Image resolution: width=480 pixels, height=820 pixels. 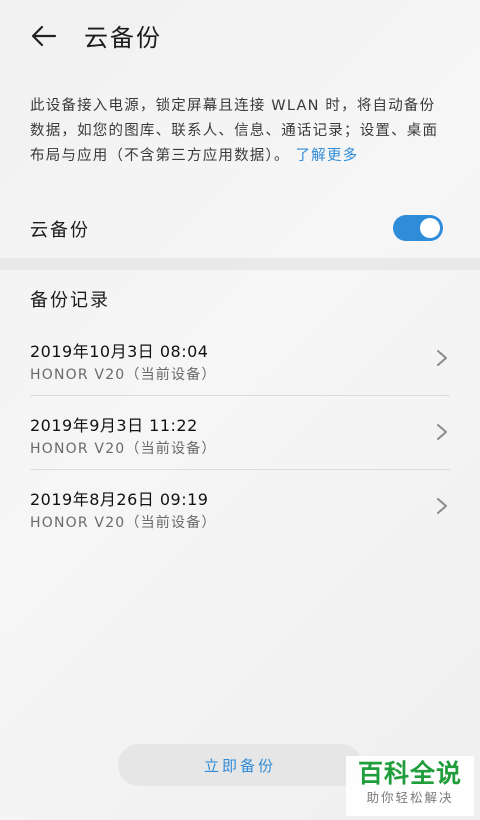 What do you see at coordinates (240, 35) in the screenshot?
I see `header: 云备份` at bounding box center [240, 35].